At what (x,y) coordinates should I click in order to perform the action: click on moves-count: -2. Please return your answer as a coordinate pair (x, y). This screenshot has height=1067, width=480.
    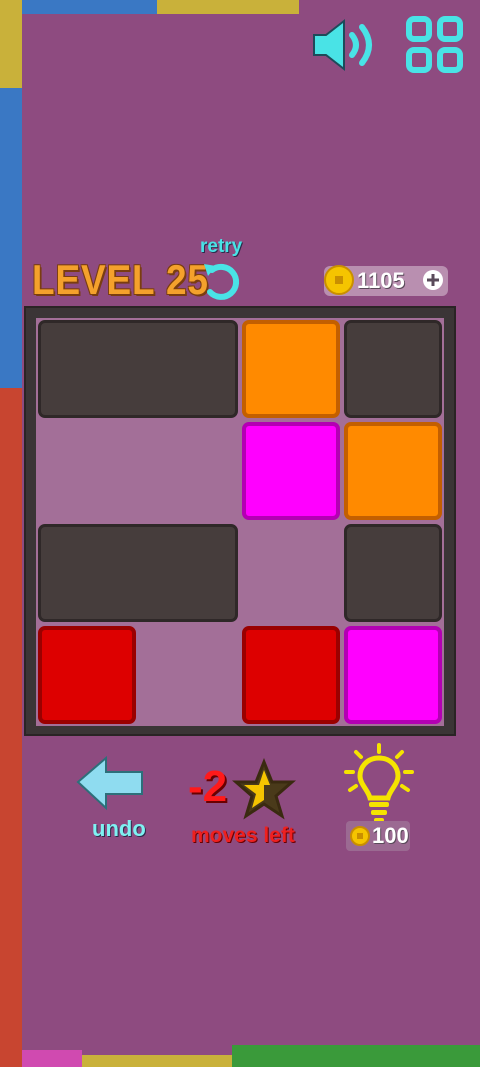
    Looking at the image, I should click on (208, 786).